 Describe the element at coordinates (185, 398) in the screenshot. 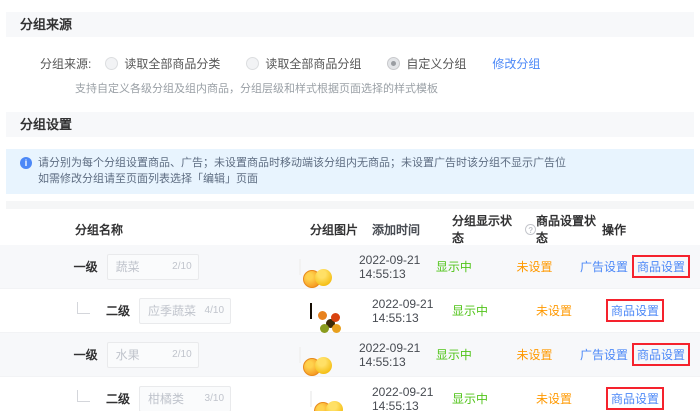

I see `group-name-input-wrap: 3/10` at that location.